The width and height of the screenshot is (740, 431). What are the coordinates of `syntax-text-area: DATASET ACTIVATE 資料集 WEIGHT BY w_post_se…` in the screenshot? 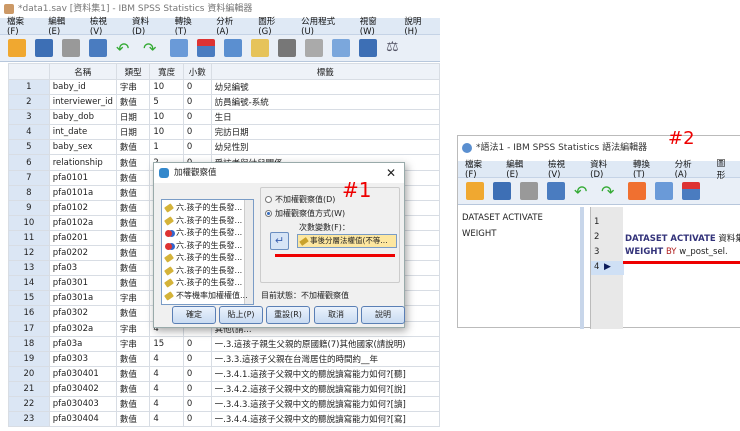 It's located at (681, 268).